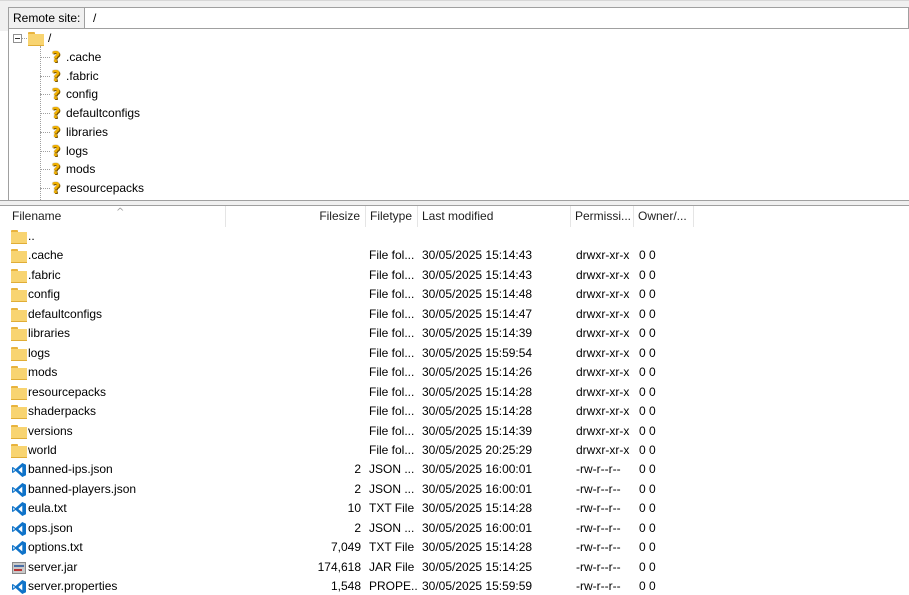 Image resolution: width=909 pixels, height=595 pixels. What do you see at coordinates (159, 76) in the screenshot?
I see `tree-item: ? .fabric` at bounding box center [159, 76].